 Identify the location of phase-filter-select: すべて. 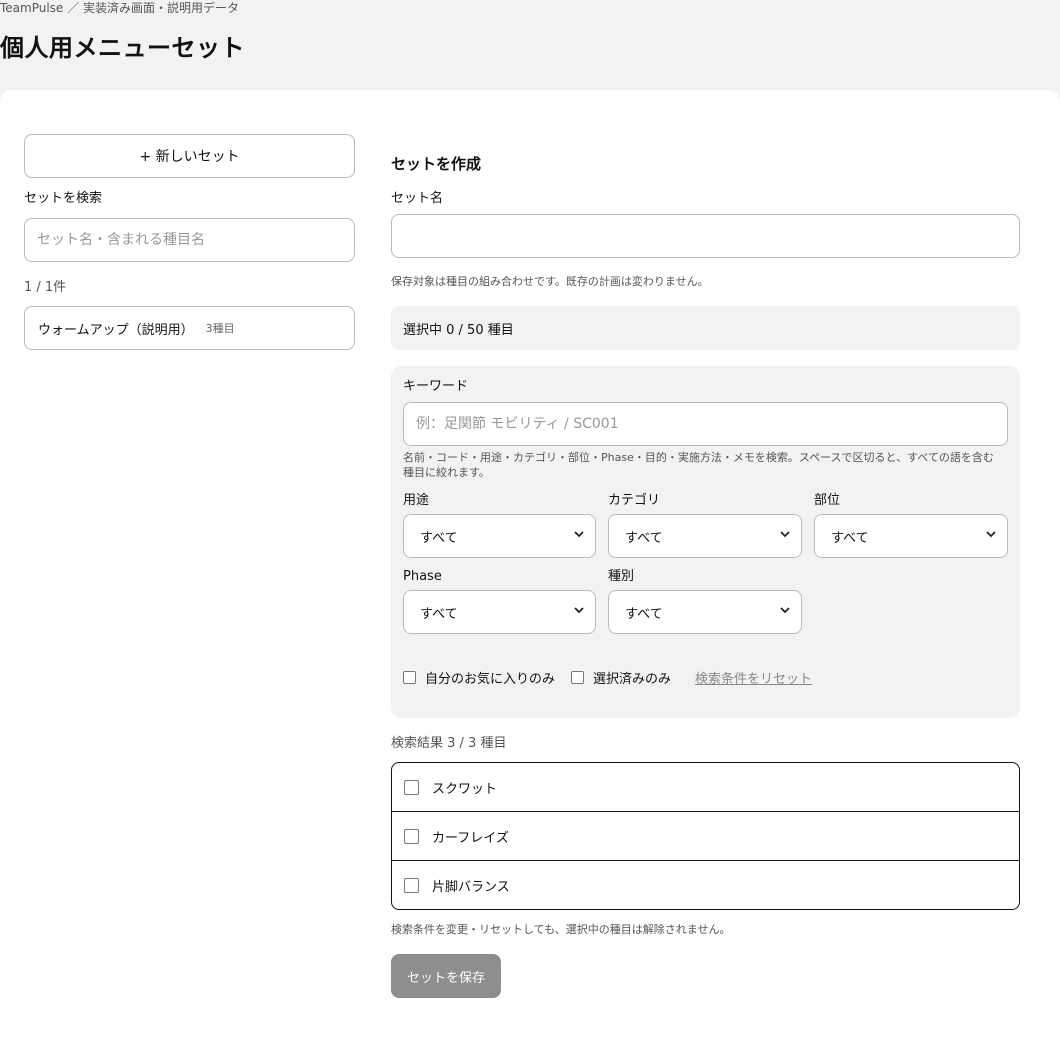
(499, 612).